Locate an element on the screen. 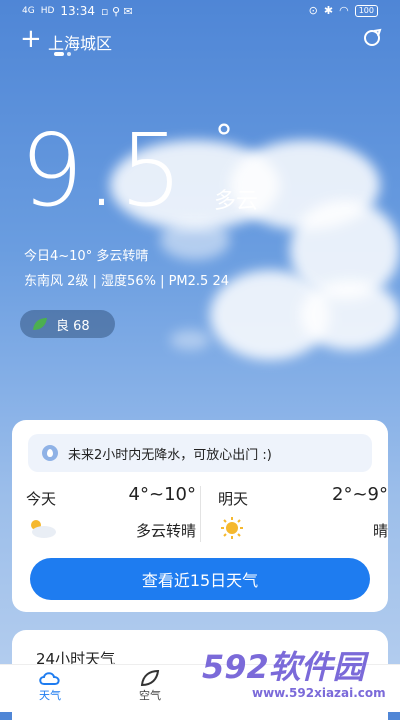 Image resolution: width=400 pixels, height=720 pixels. precipitation-notice: 未来2小时内无降水，可放心出门 :) is located at coordinates (200, 453).